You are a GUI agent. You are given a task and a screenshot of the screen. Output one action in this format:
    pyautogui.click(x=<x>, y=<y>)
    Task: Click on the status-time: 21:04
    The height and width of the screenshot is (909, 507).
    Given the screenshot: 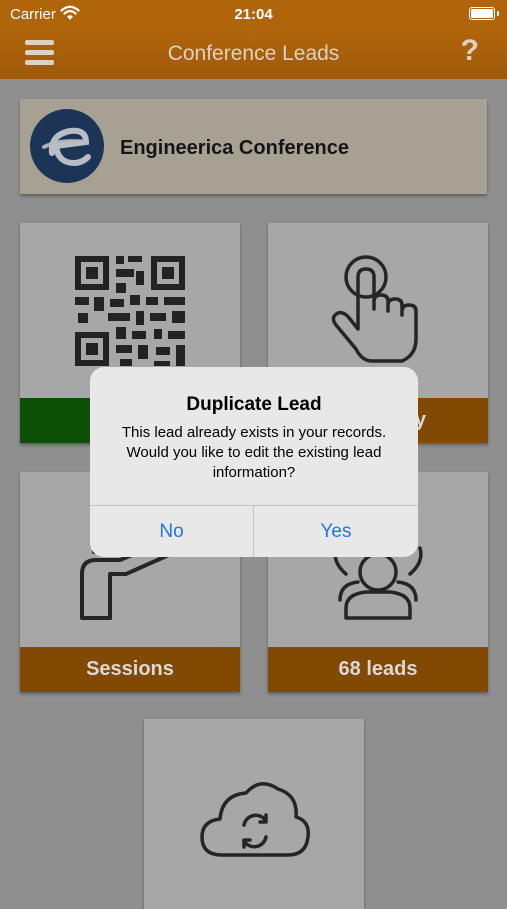 What is the action you would take?
    pyautogui.click(x=253, y=14)
    